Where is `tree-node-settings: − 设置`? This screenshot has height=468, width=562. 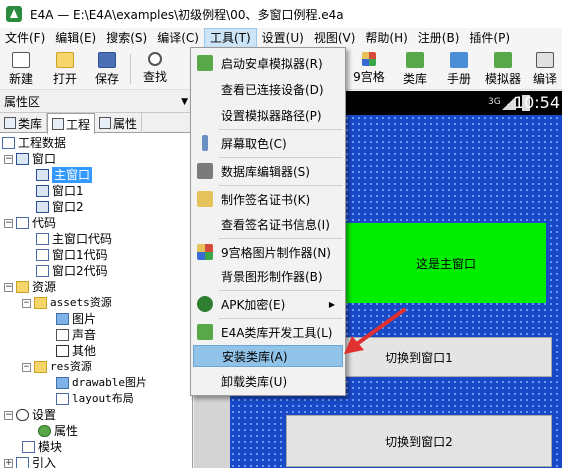
tree-node-settings: − 设置 is located at coordinates (30, 415).